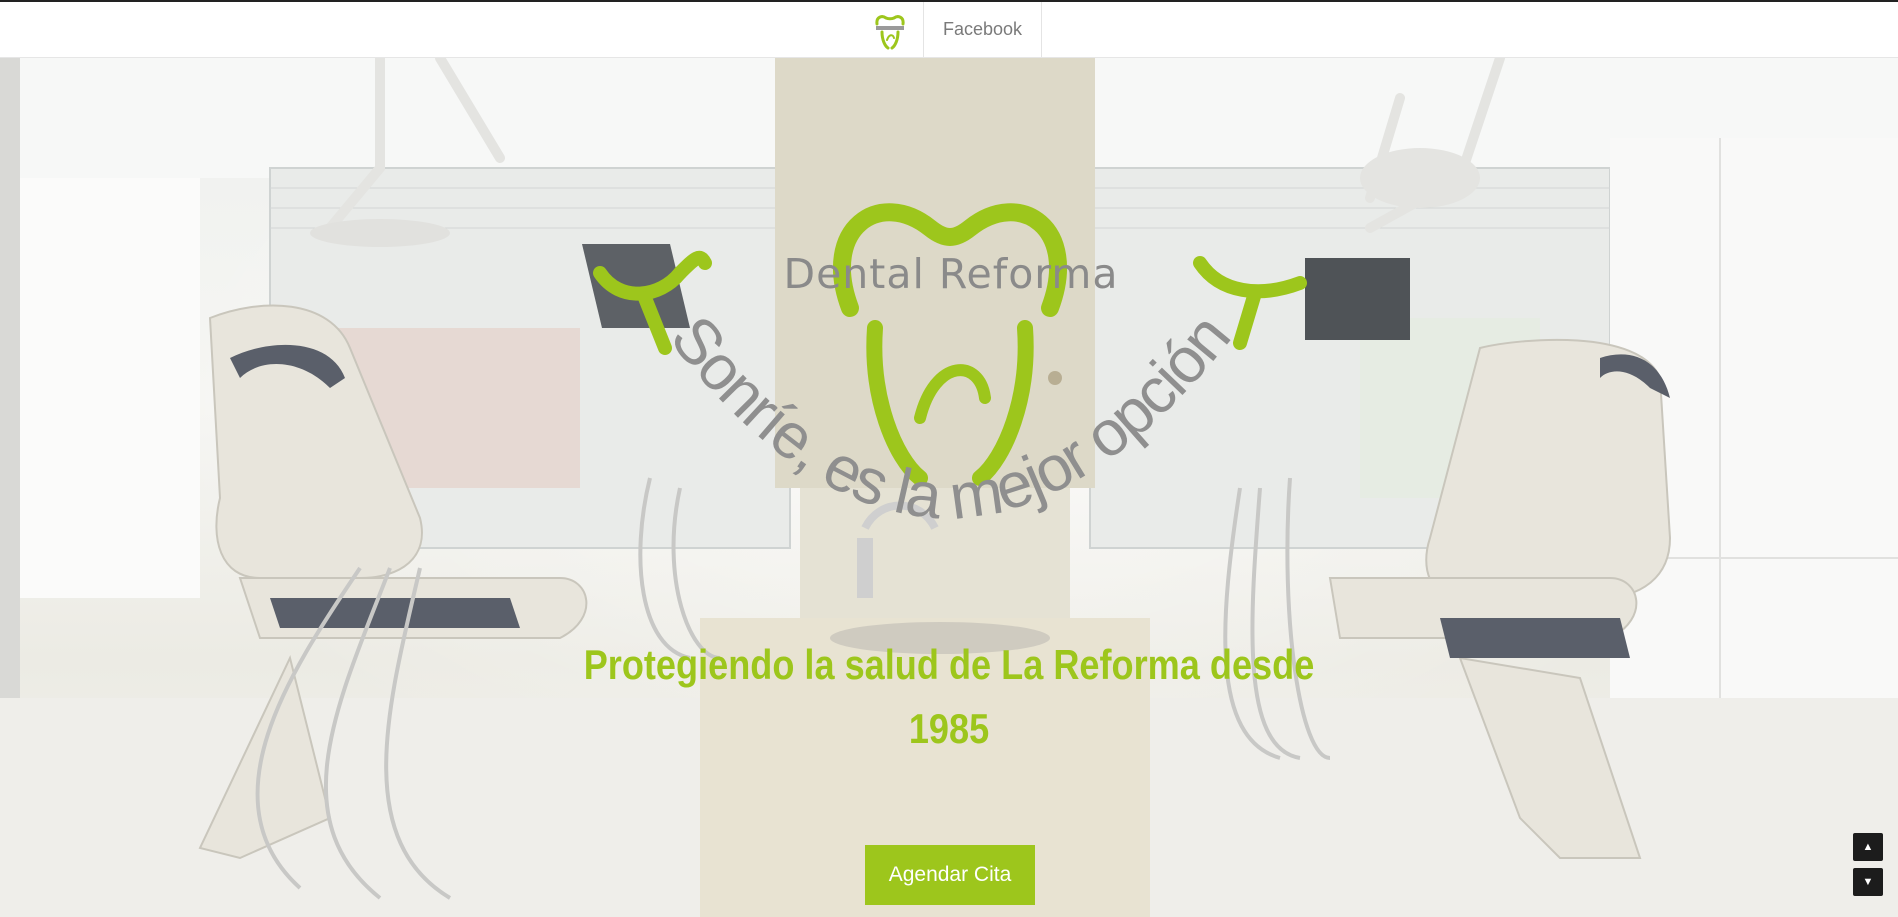 Image resolution: width=1898 pixels, height=917 pixels. What do you see at coordinates (950, 875) in the screenshot?
I see `book-appointment-button: Agendar Cita` at bounding box center [950, 875].